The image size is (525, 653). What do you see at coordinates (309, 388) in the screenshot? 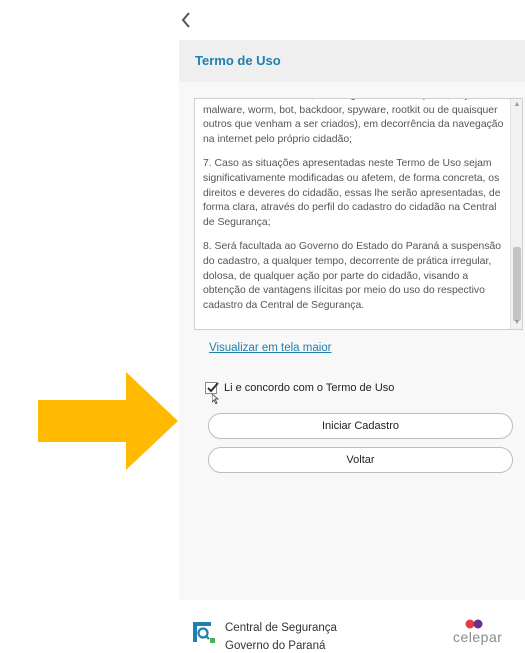
I see `agree-label: Li e concordo com o Termo de Uso` at bounding box center [309, 388].